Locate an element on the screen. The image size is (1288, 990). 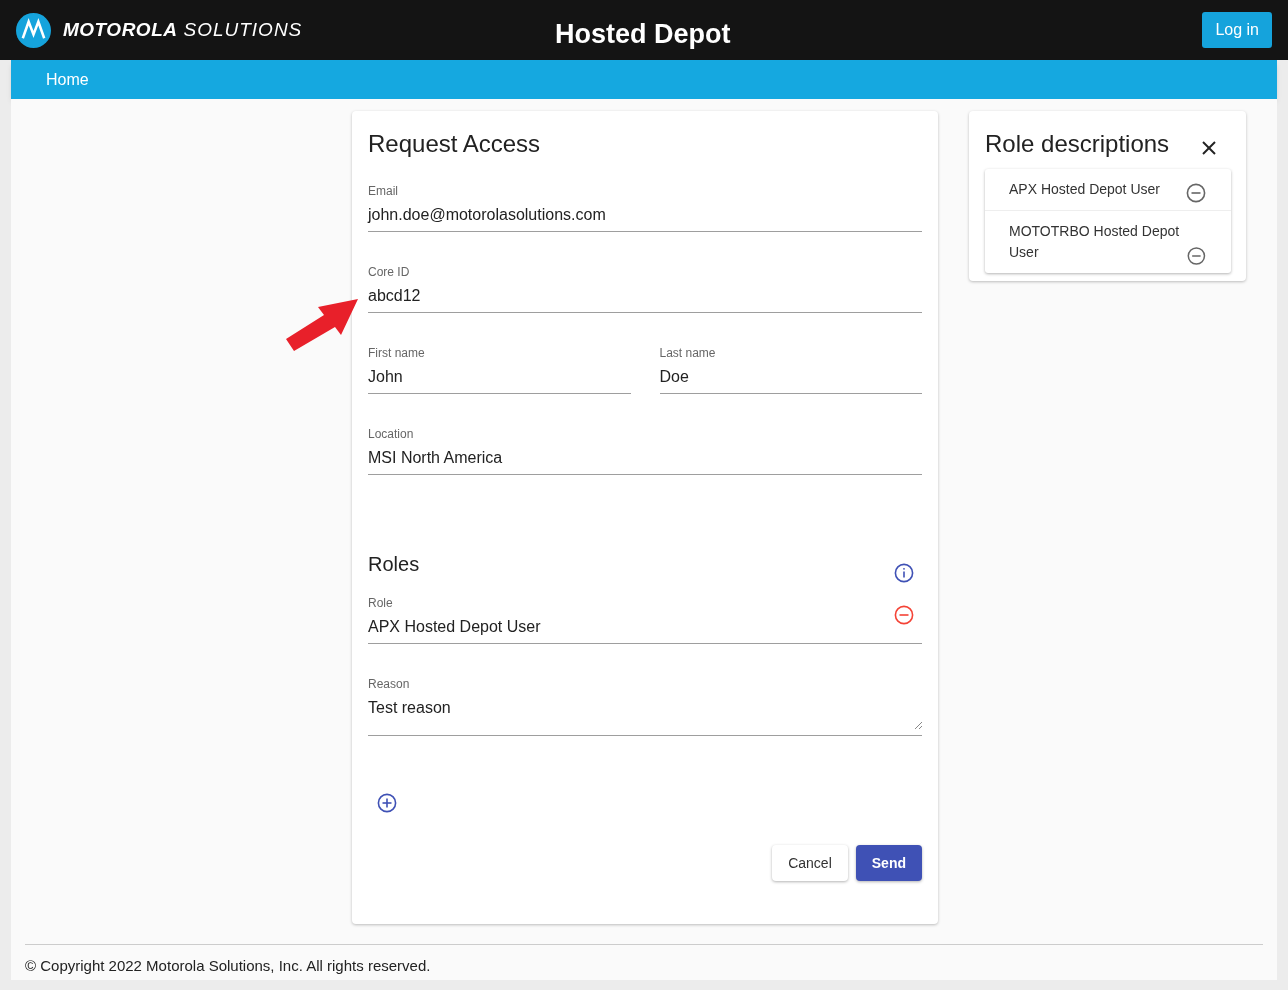
field-value: APX Hosted Depot User is located at coordinates (455, 627).